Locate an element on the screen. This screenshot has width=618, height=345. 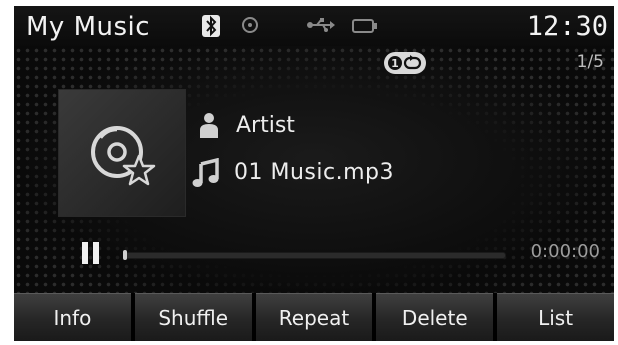
album-art is located at coordinates (122, 153).